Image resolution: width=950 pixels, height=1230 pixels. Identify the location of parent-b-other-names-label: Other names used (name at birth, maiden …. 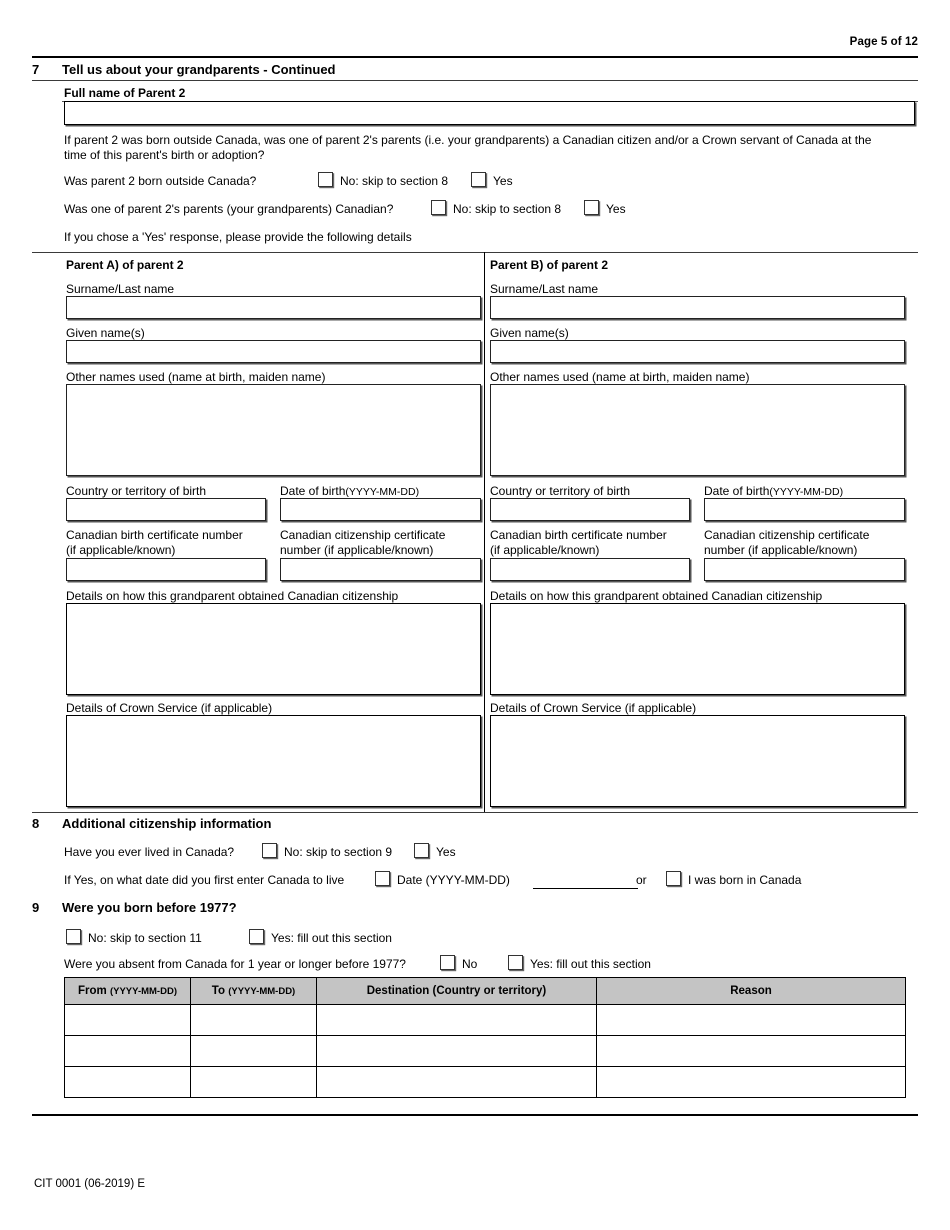
(620, 377).